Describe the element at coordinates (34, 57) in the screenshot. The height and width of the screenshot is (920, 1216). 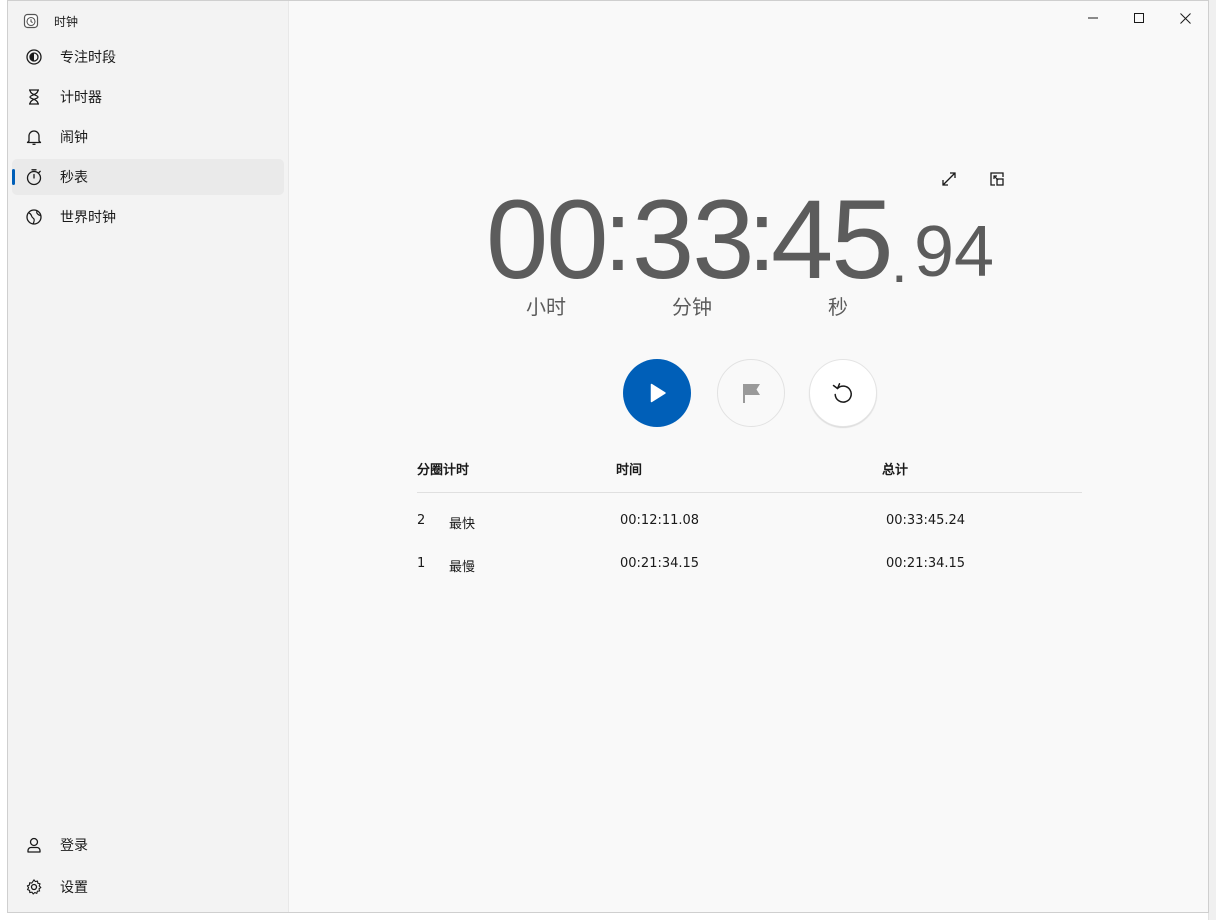
I see `focus-icon` at that location.